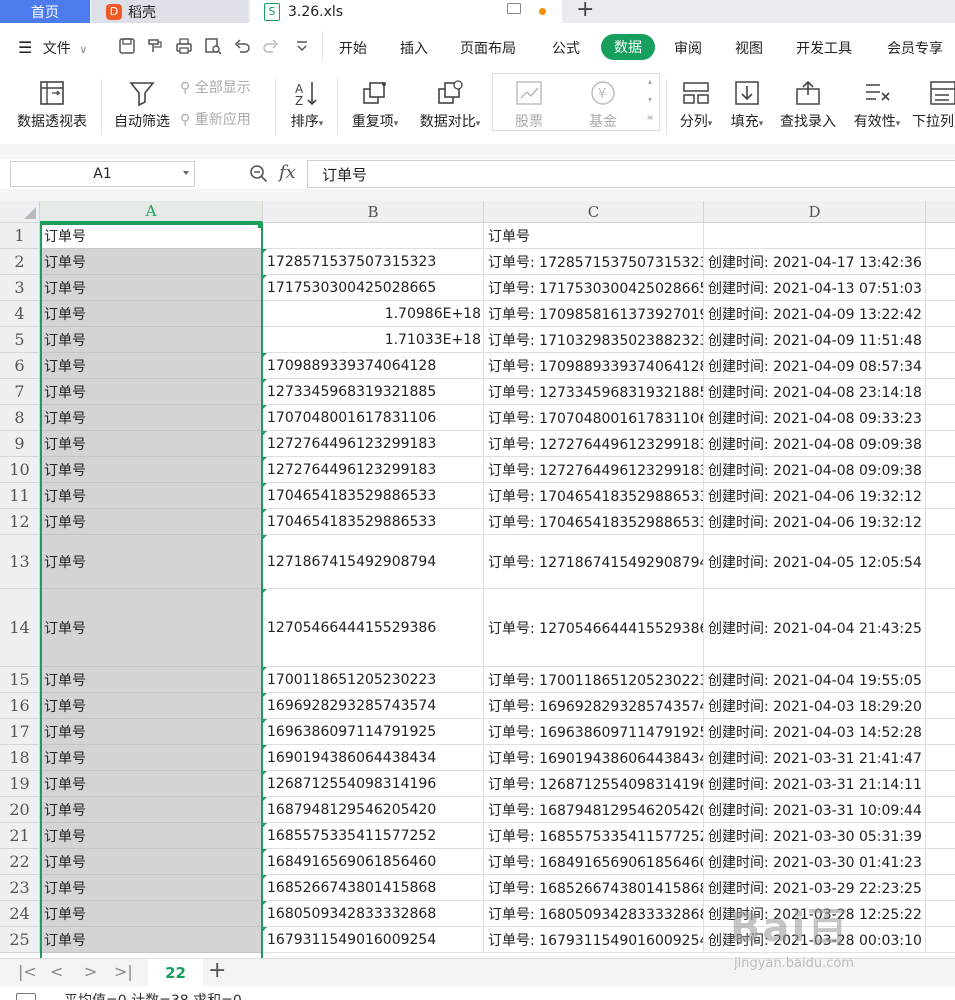  I want to click on cell-d: 创建时间: 2021-03-31 21:14:11, so click(815, 784).